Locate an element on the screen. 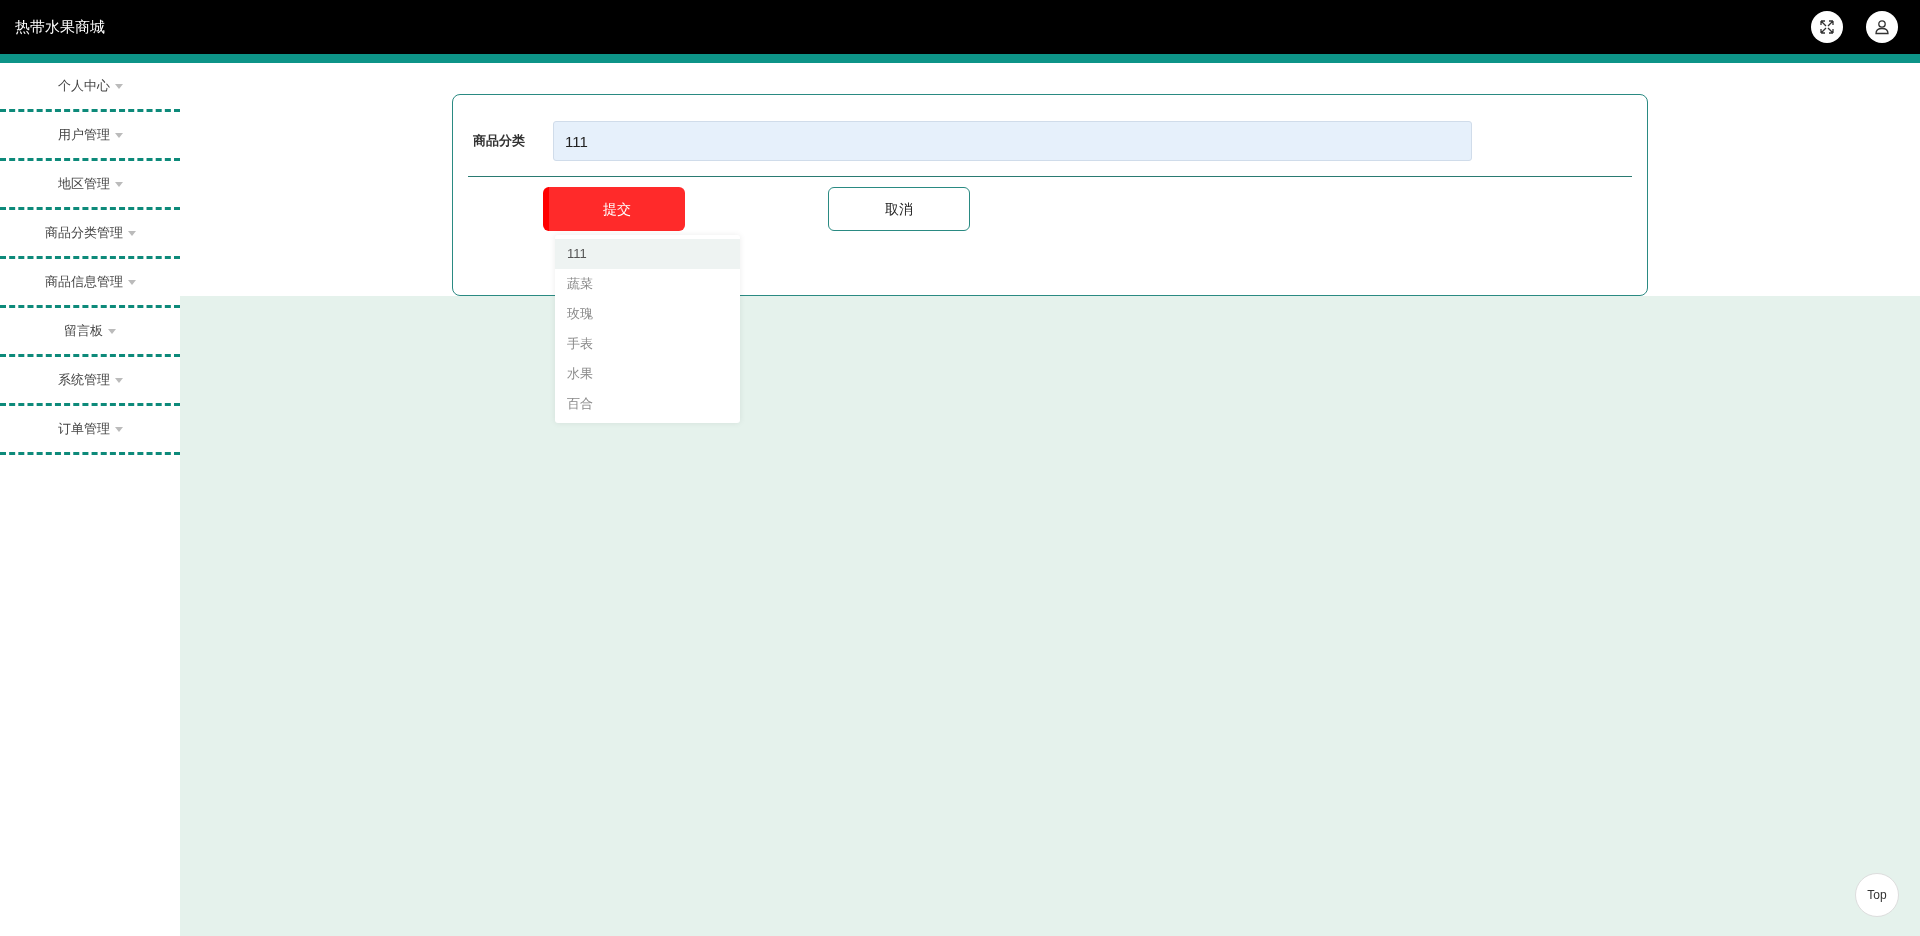 This screenshot has height=936, width=1920. category-input: 111 is located at coordinates (1012, 141).